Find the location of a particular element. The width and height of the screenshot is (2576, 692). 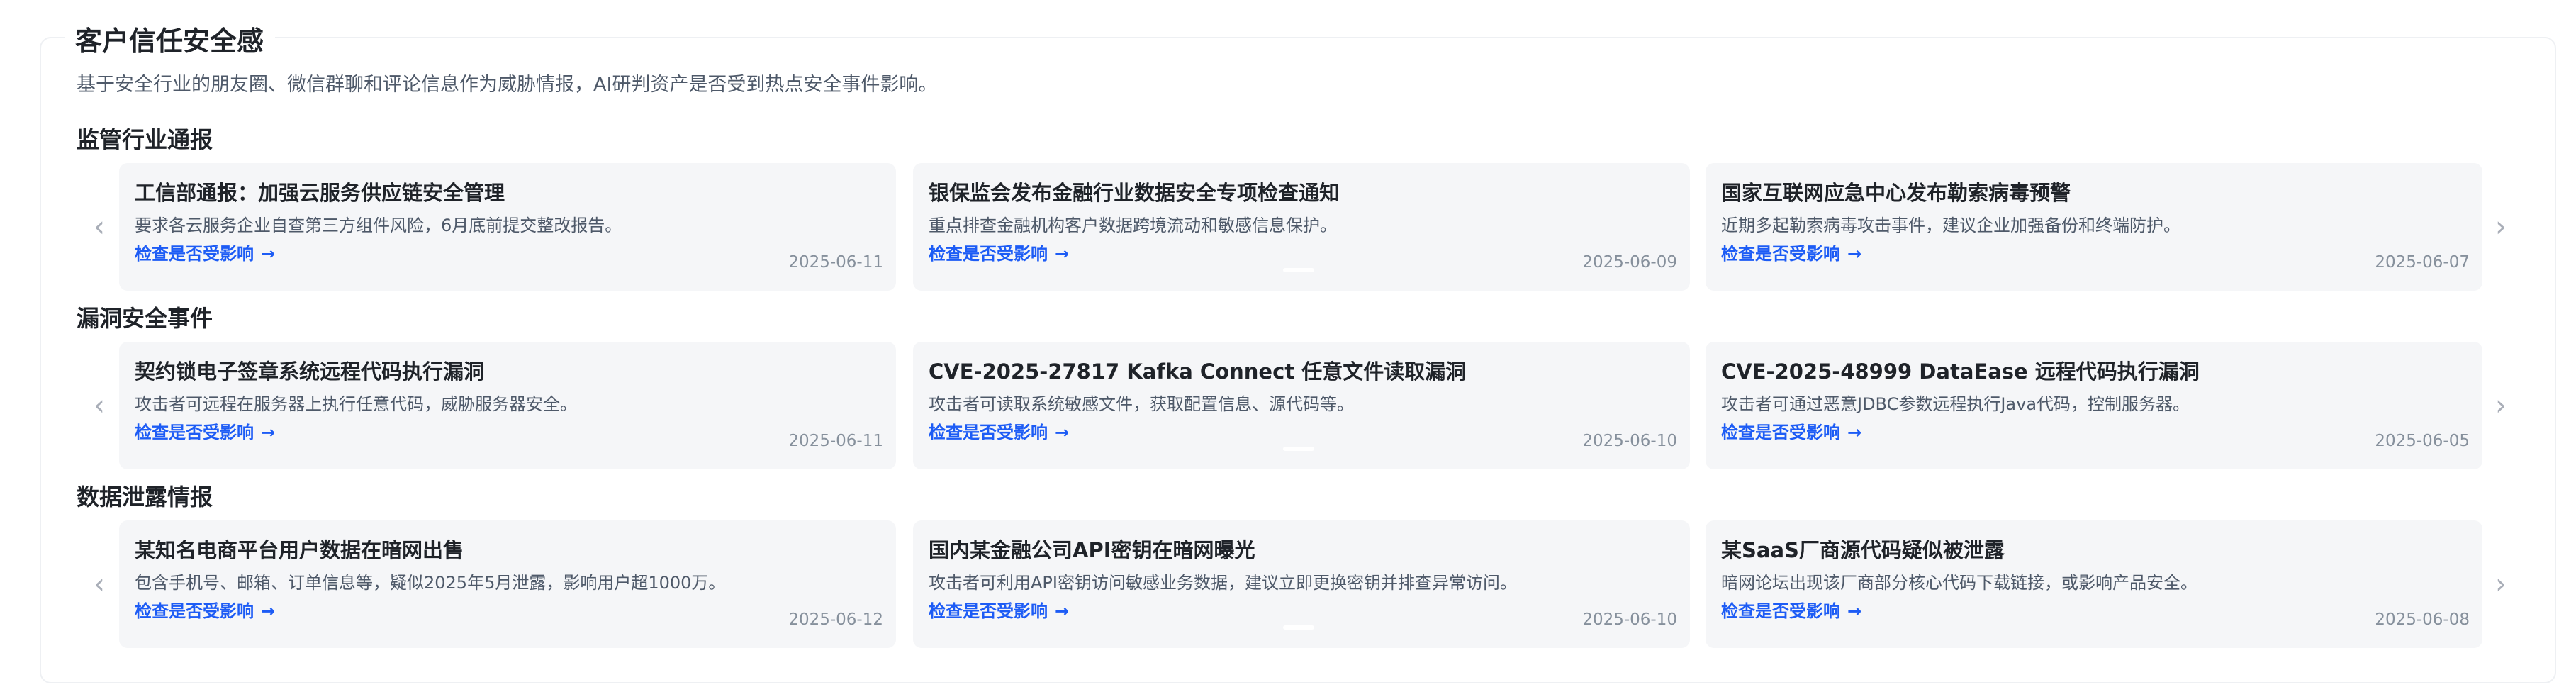

card-description: 攻击者可远程在服务器上执行任意代码，威胁服务器安全。 is located at coordinates (356, 404).